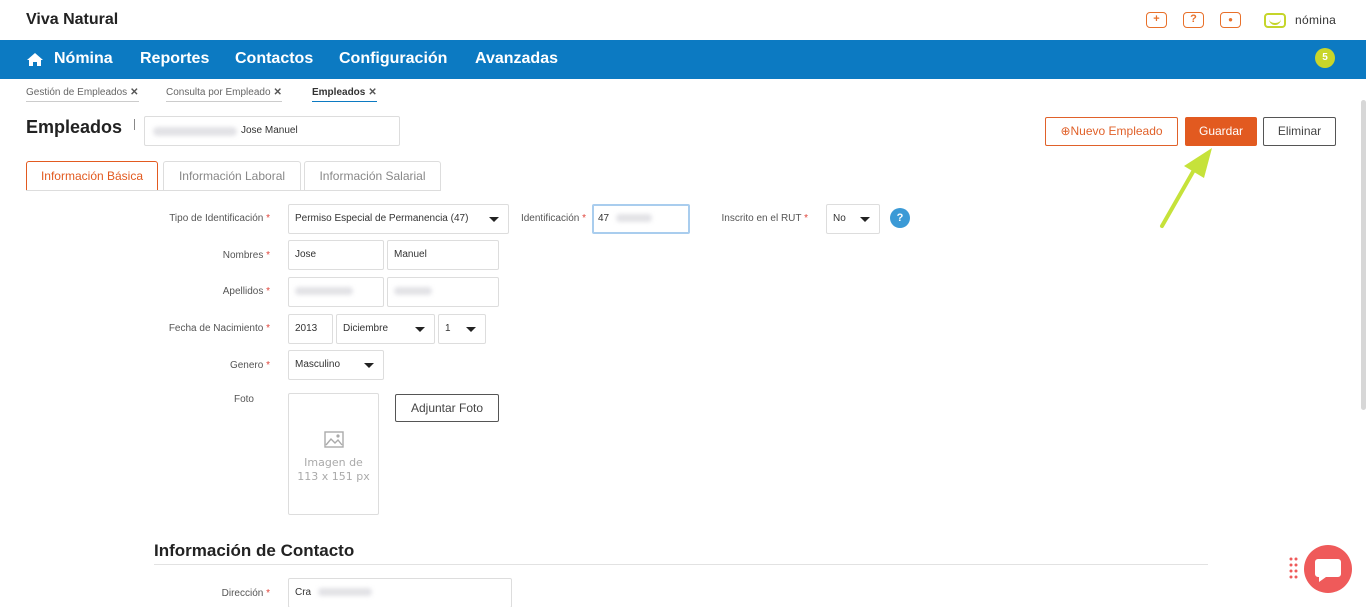  I want to click on nav-avanzadas: Avanzadas, so click(516, 59).